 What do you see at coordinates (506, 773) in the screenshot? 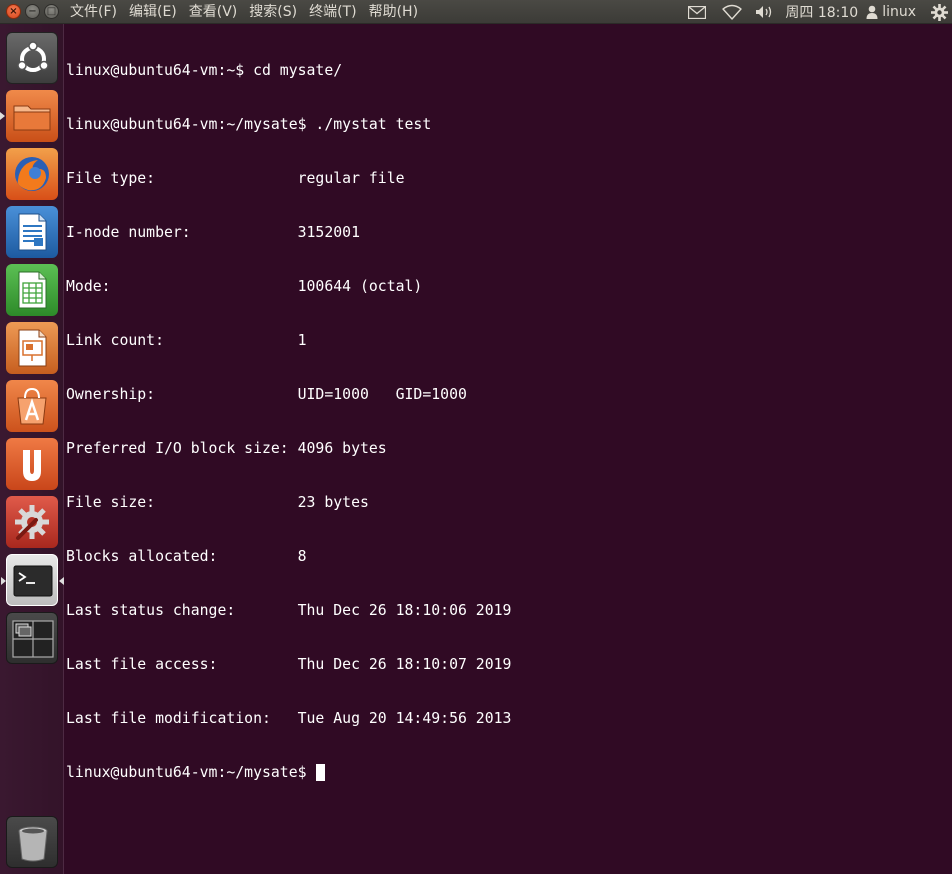
I see `terminal-prompt-line: linux@ubuntu64-vm:~/mysate$` at bounding box center [506, 773].